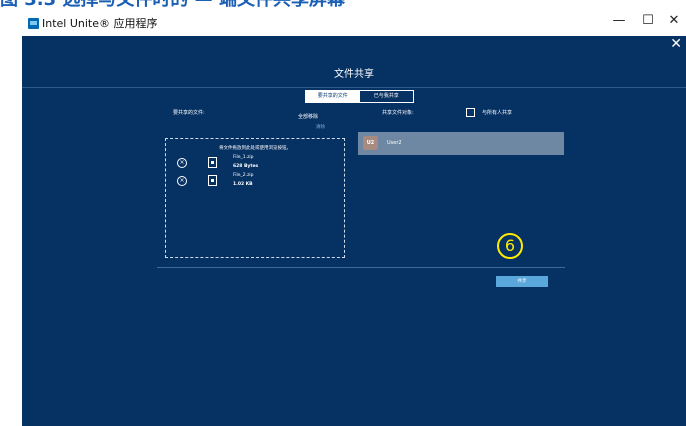 The width and height of the screenshot is (686, 426). What do you see at coordinates (172, 5) in the screenshot?
I see `caption-text: 图 3.3 选择与文件时的 — 端文件共享屏幕` at bounding box center [172, 5].